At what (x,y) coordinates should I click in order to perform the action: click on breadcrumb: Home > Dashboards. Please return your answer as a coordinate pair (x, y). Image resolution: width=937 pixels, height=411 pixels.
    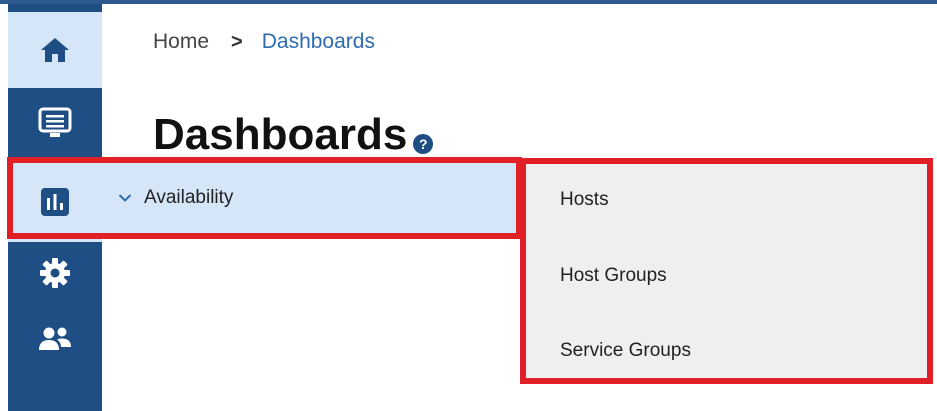
    Looking at the image, I should click on (264, 42).